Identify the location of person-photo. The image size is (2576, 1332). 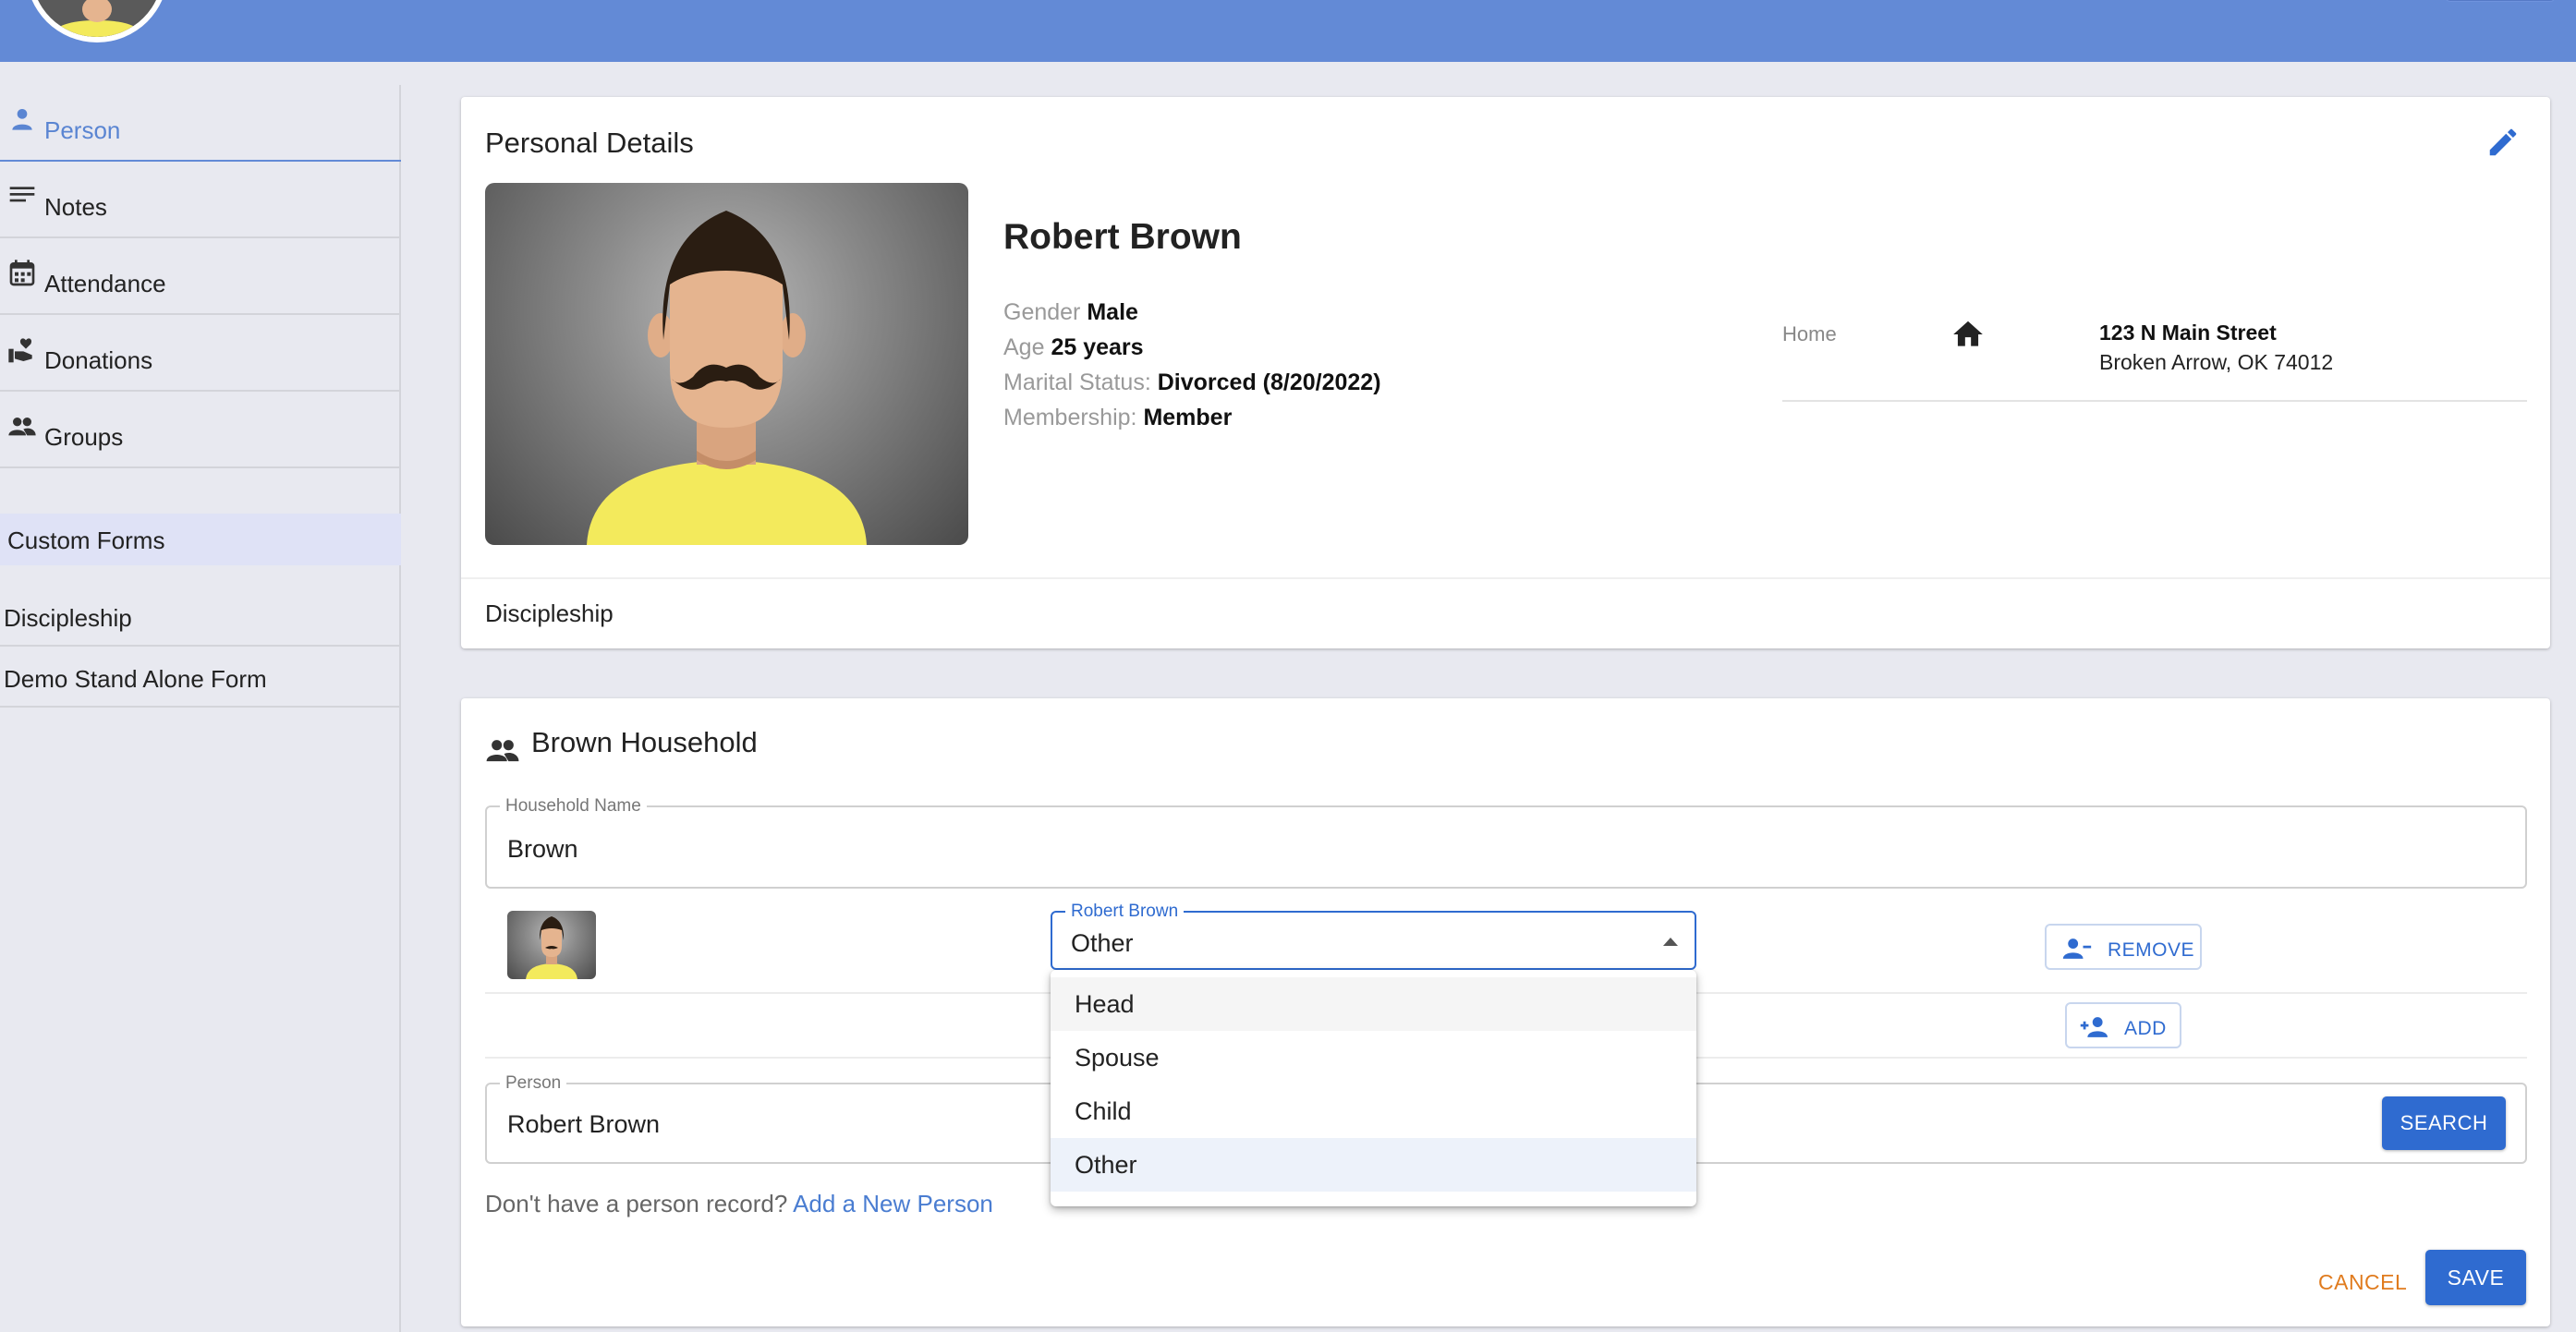
(726, 364).